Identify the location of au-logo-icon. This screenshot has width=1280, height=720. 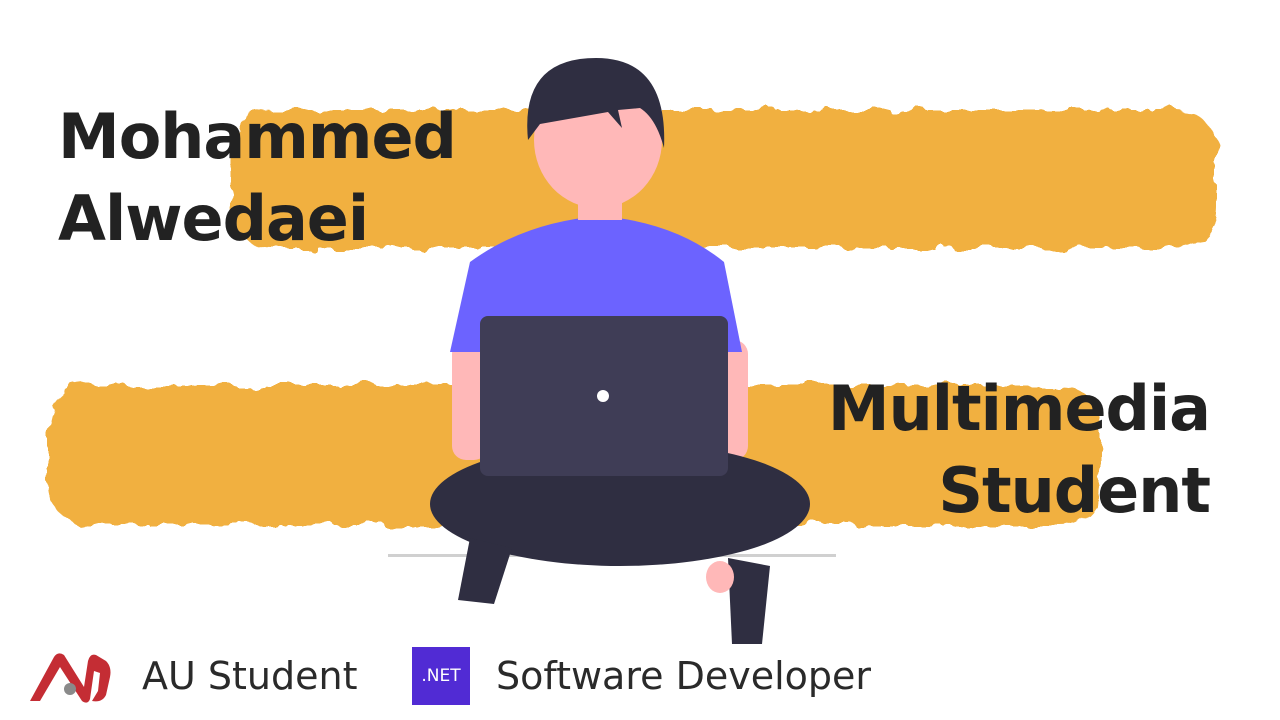
(70, 678).